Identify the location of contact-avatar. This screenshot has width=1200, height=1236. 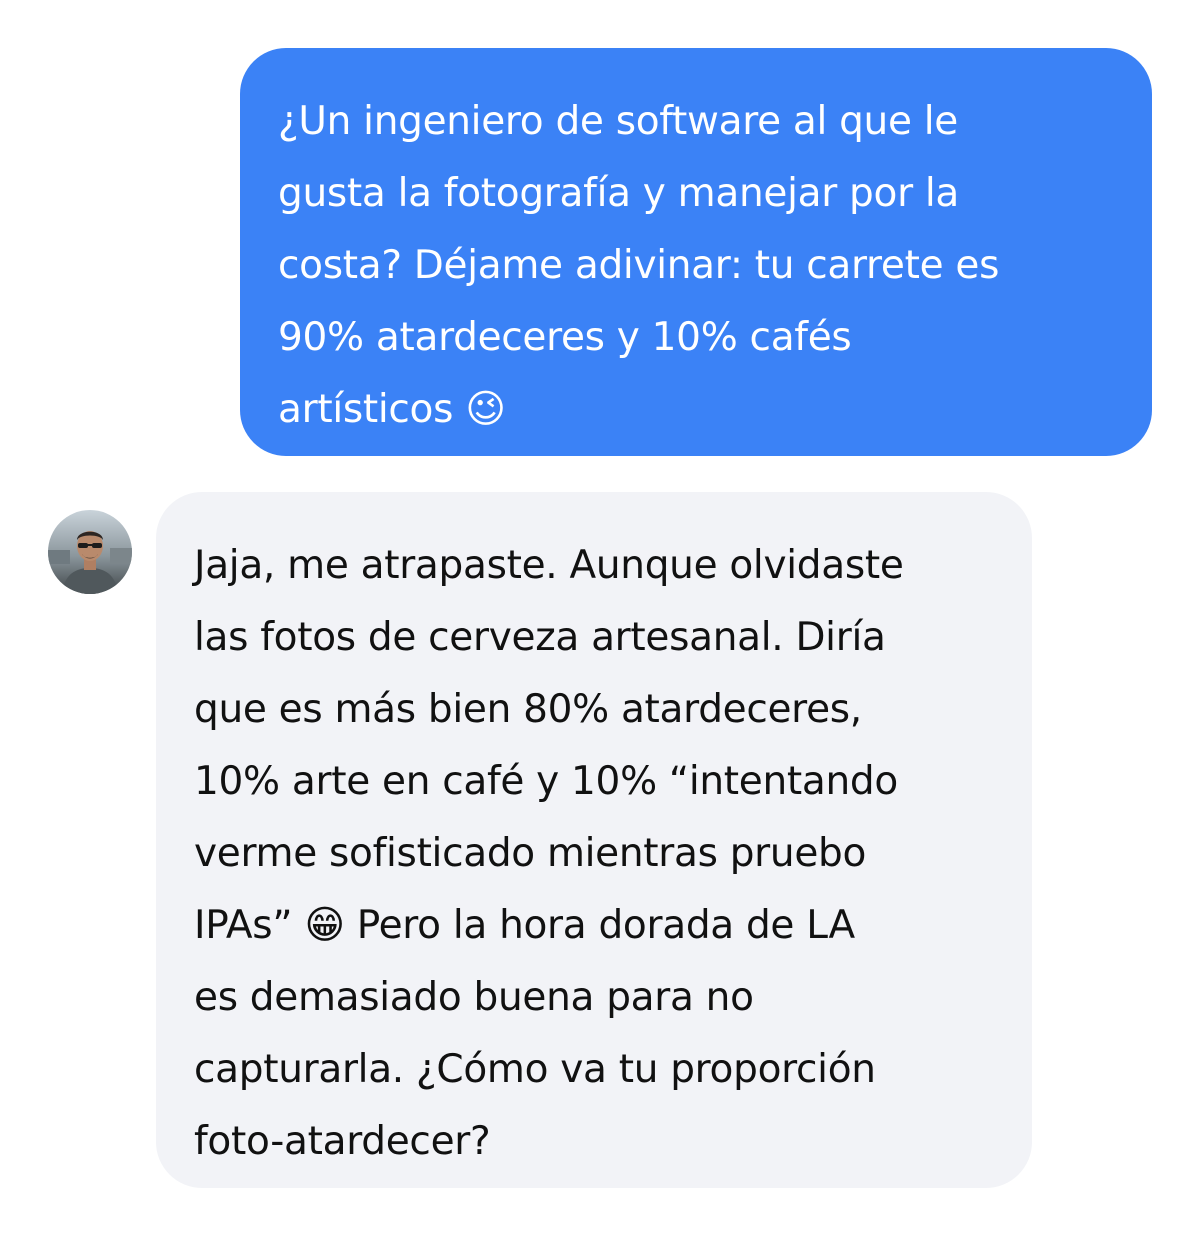
(90, 552).